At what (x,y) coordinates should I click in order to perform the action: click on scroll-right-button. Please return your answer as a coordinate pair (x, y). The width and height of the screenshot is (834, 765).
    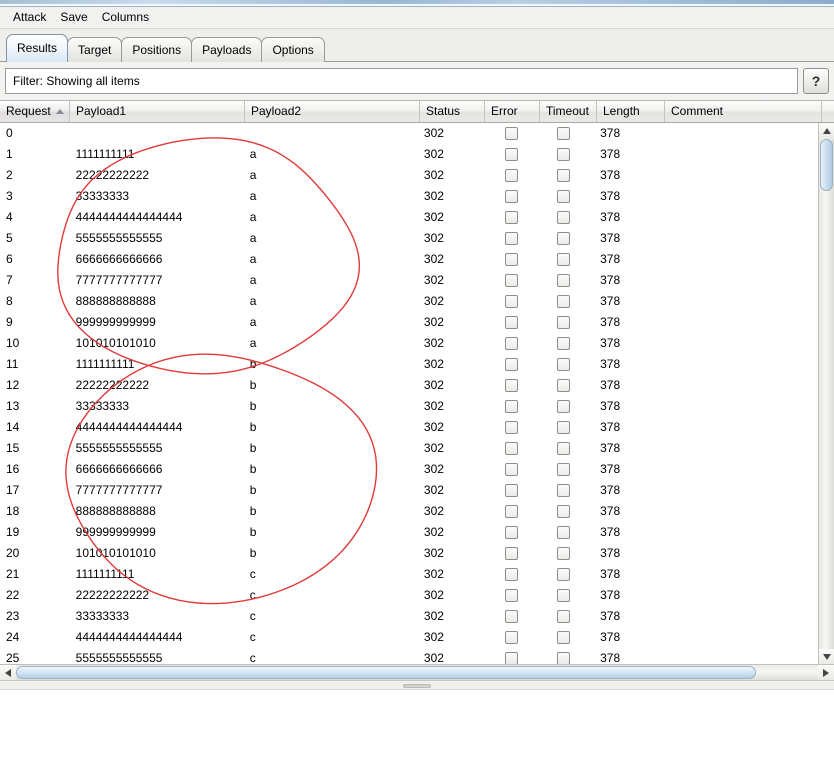
    Looking at the image, I should click on (826, 672).